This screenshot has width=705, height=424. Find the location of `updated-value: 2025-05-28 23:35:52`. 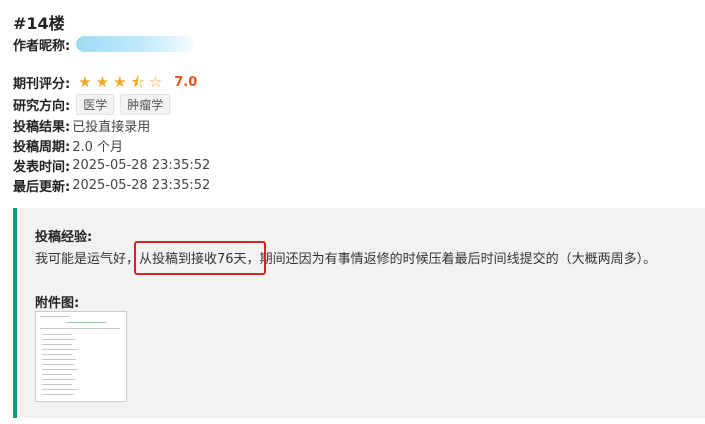

updated-value: 2025-05-28 23:35:52 is located at coordinates (141, 185).